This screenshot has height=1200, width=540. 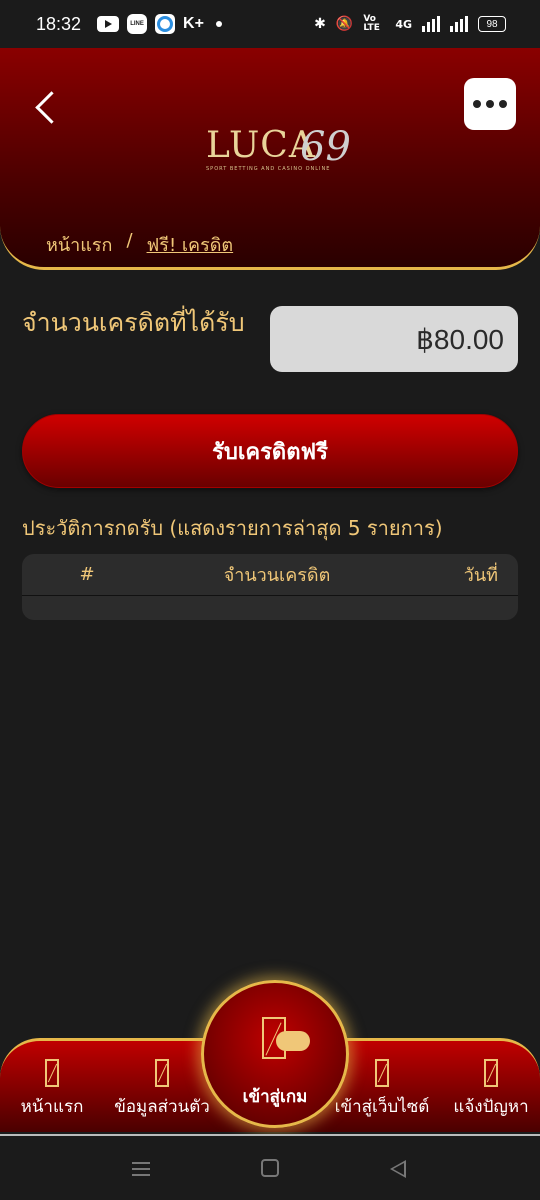 What do you see at coordinates (139, 244) in the screenshot?
I see `breadcrumb: หน้าแรก / ฟรี! เครดิต` at bounding box center [139, 244].